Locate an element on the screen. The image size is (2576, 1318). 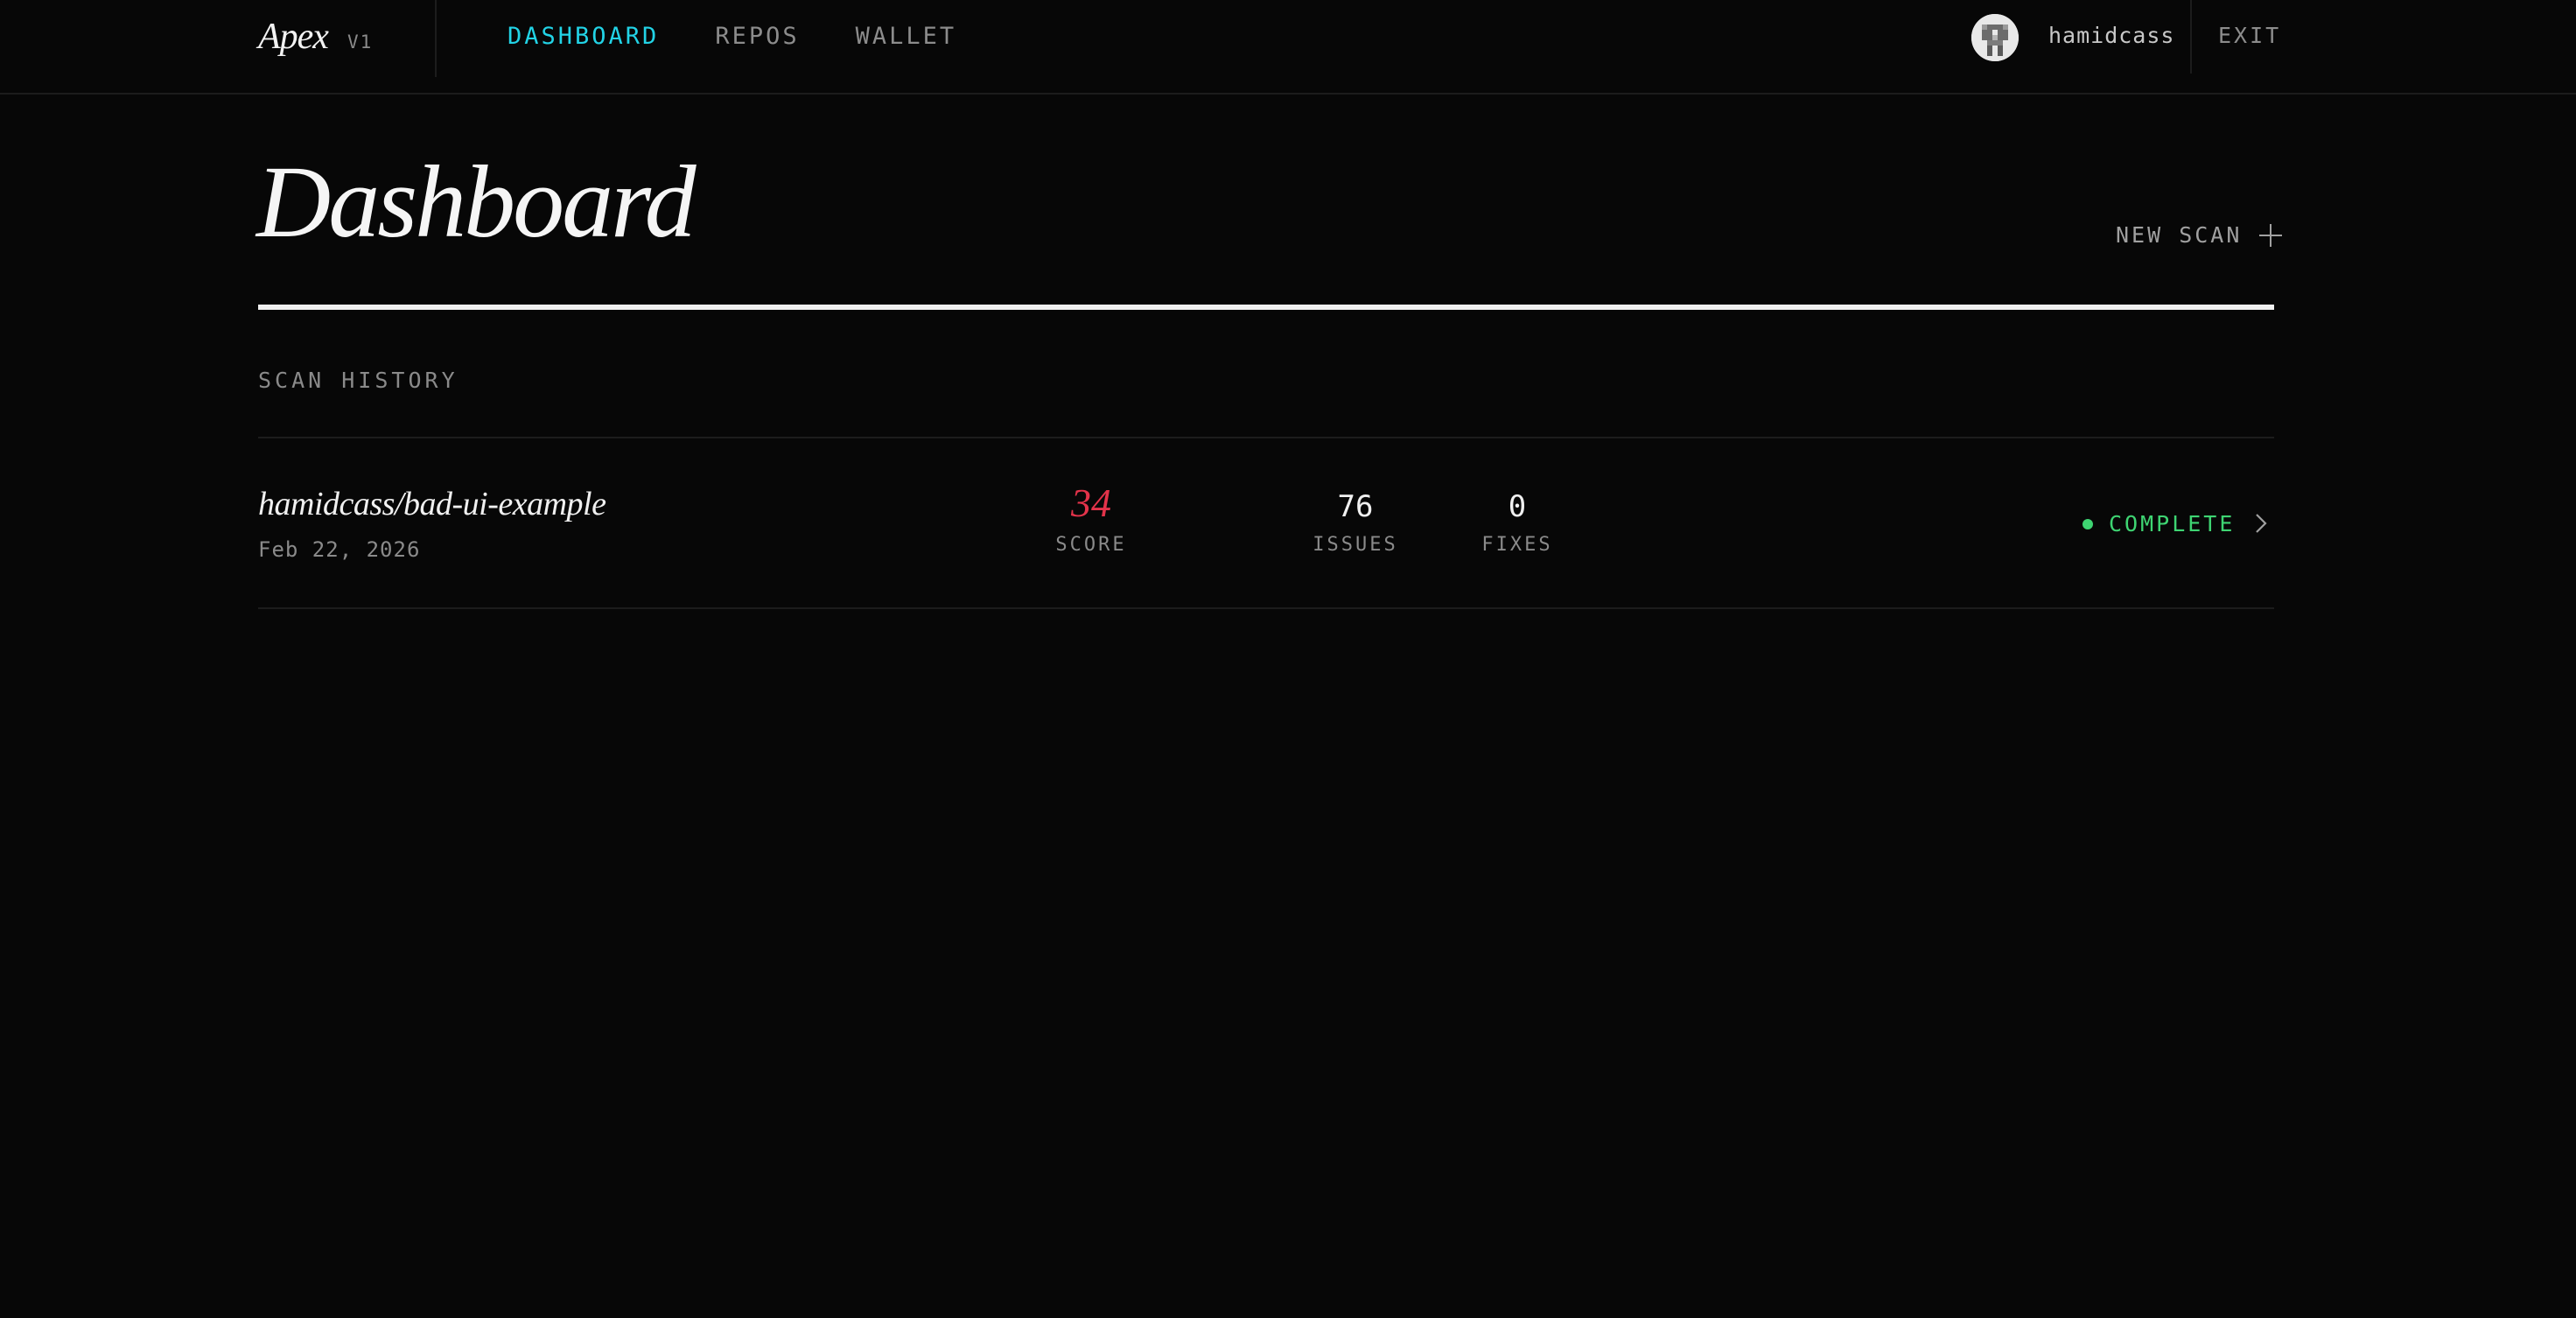
exit-button: EXIT is located at coordinates (2249, 35).